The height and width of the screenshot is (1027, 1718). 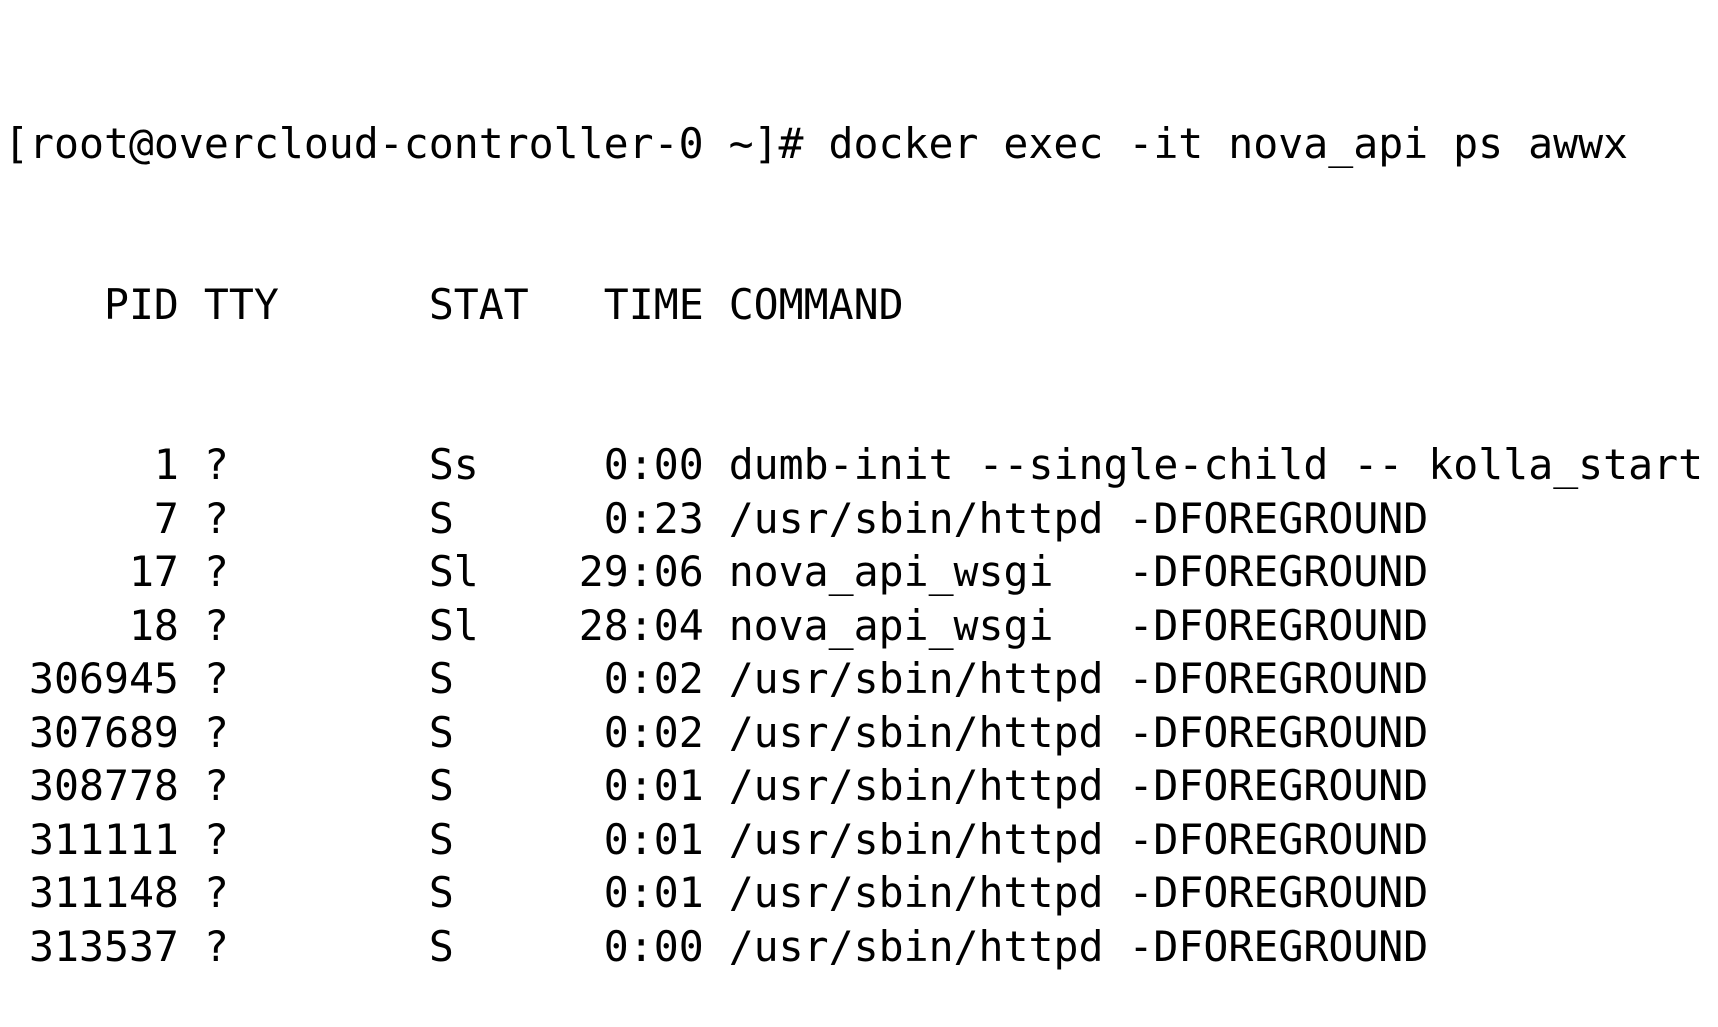 I want to click on typed-command: docker exec -it nova_api ps awwx, so click(x=1228, y=143).